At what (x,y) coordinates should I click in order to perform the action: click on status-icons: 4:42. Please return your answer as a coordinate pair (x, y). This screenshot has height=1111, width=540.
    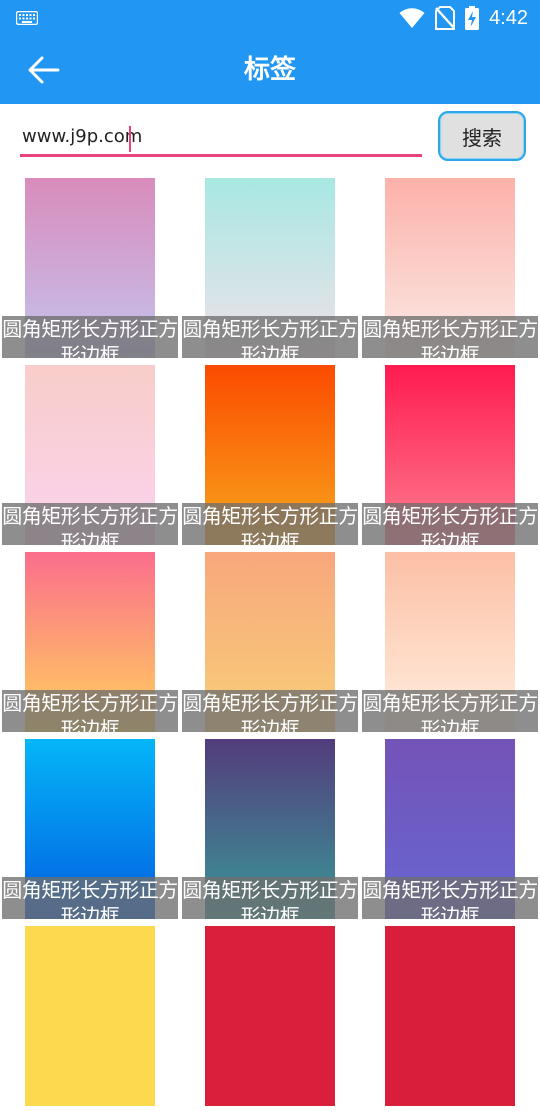
    Looking at the image, I should click on (463, 18).